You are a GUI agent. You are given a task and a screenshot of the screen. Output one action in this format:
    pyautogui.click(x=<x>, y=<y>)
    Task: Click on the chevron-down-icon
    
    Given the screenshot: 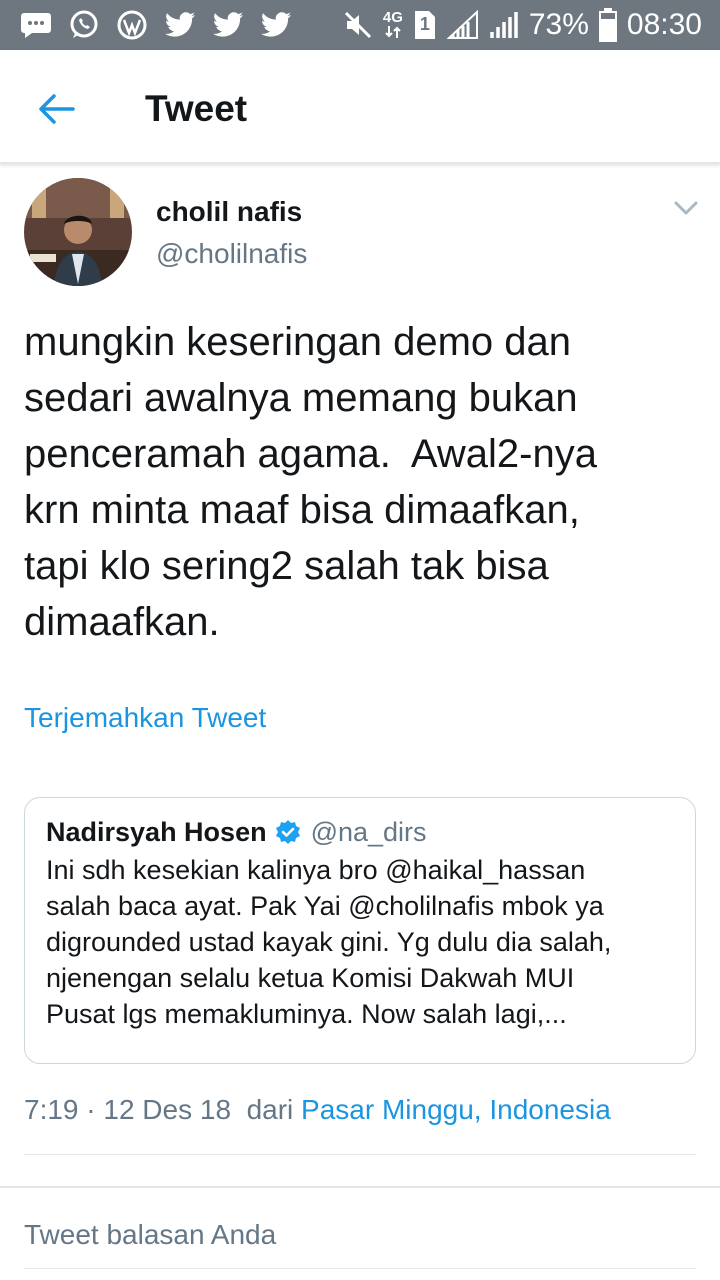 What is the action you would take?
    pyautogui.click(x=686, y=208)
    